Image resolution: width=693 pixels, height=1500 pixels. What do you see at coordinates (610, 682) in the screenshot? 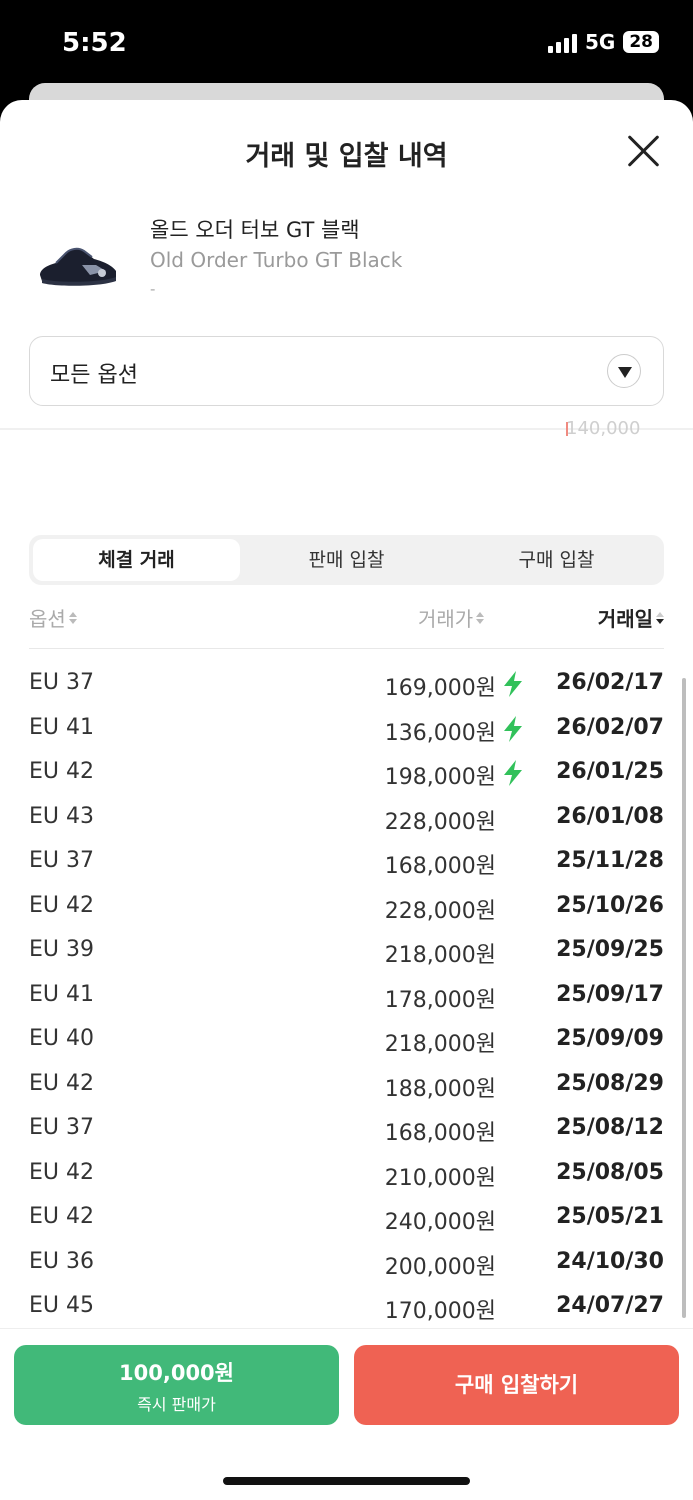
I see `row-date: 26/02/17` at bounding box center [610, 682].